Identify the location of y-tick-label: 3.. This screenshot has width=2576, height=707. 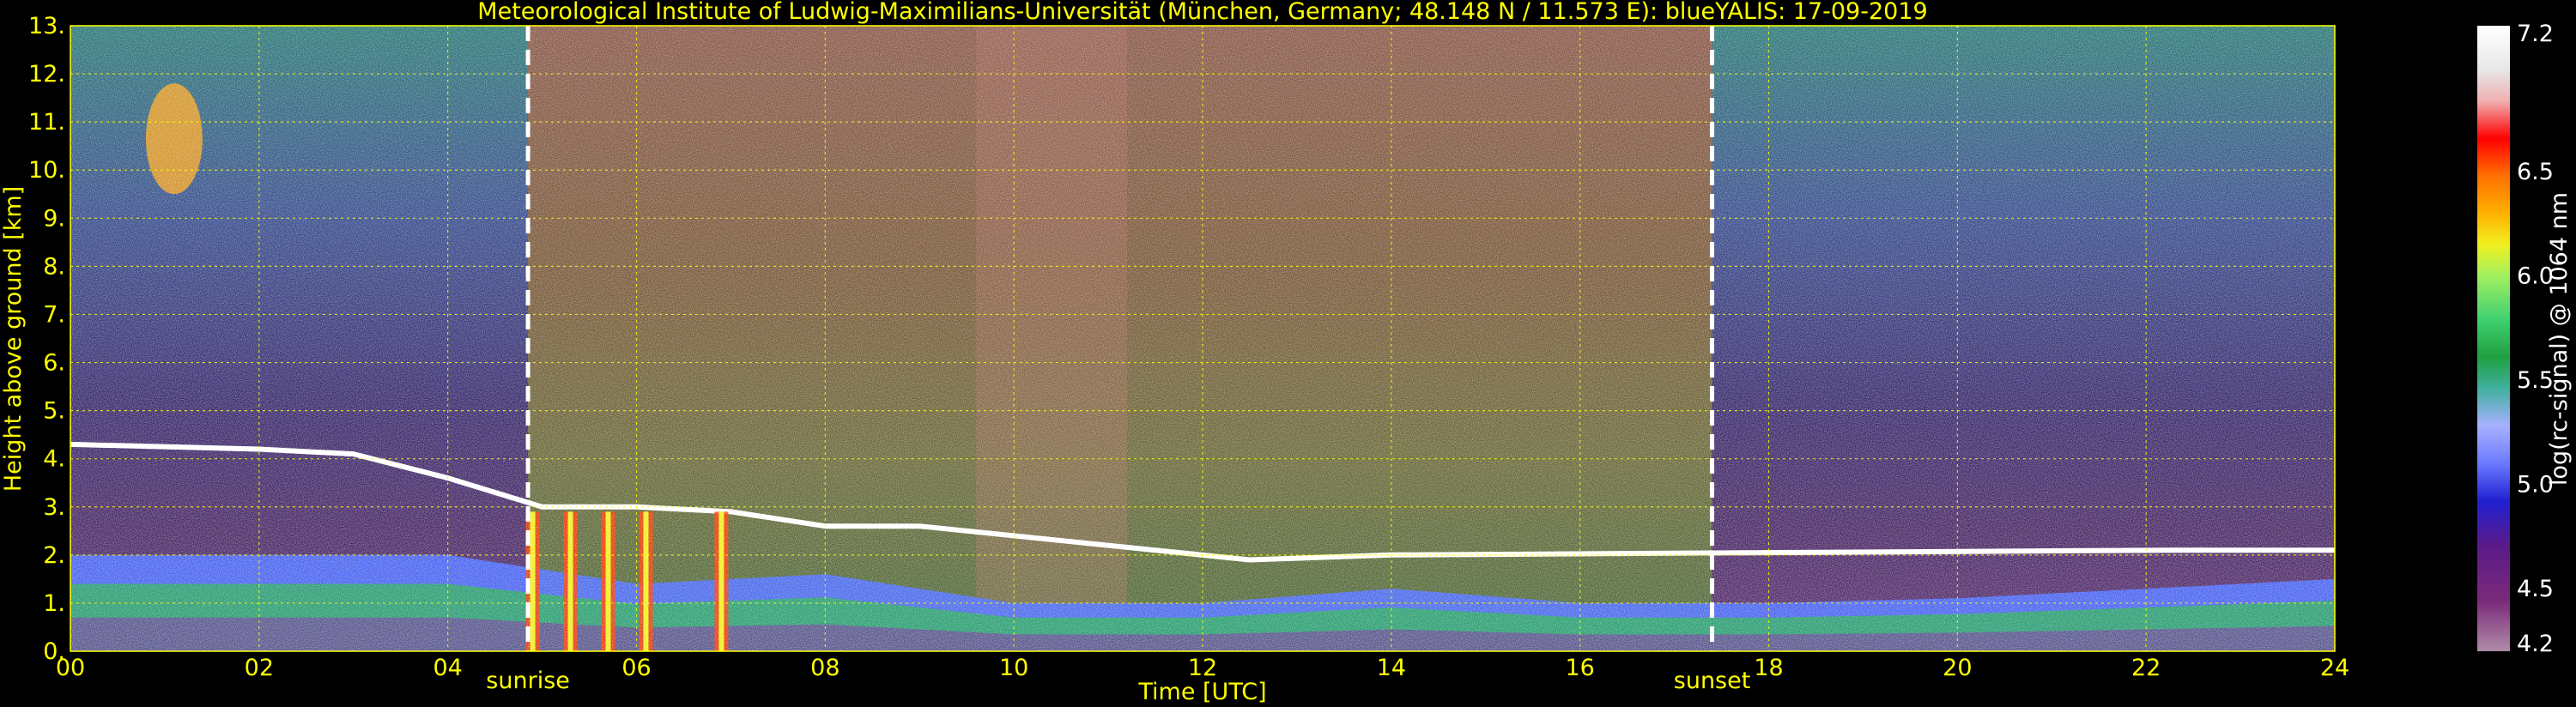
(54, 508).